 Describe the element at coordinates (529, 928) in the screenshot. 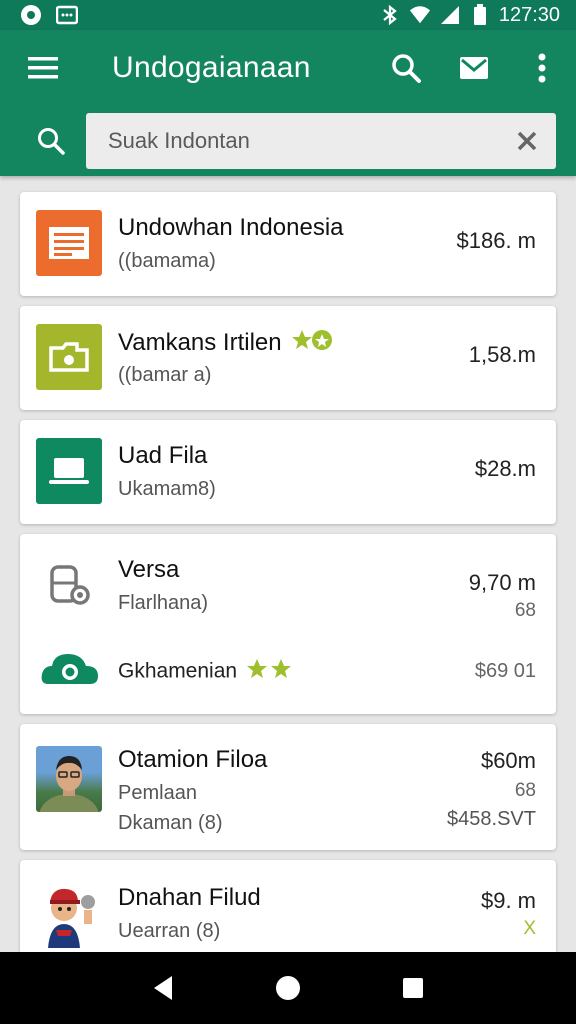

I see `item-price-sub: X` at that location.